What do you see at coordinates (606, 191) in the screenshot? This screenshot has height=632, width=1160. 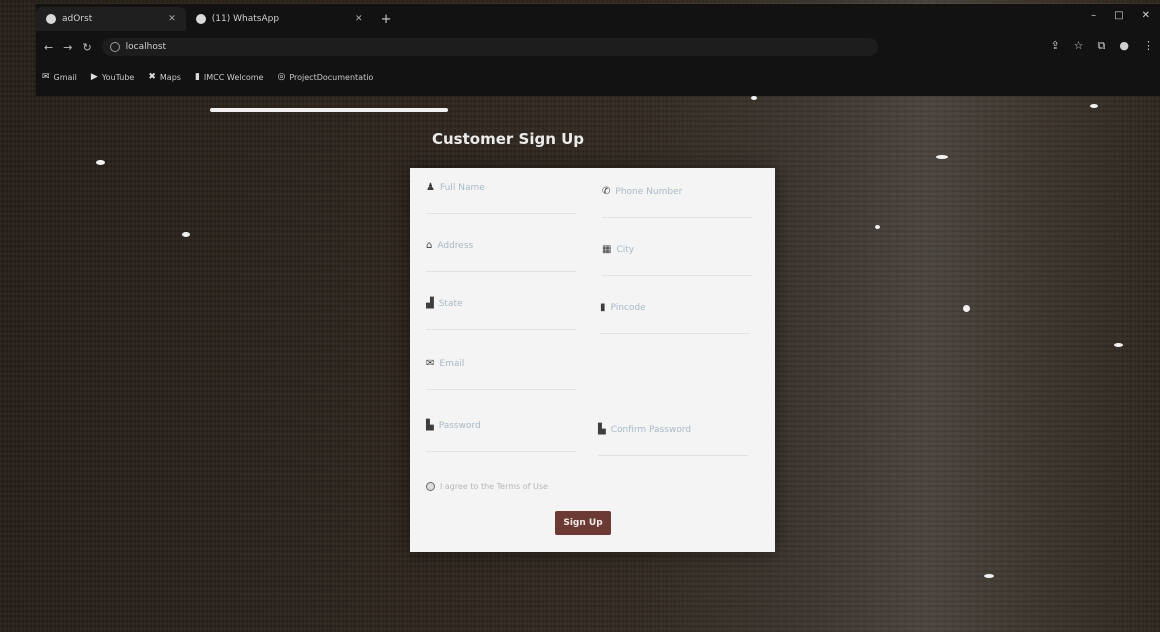 I see `phone-icon: ✆` at bounding box center [606, 191].